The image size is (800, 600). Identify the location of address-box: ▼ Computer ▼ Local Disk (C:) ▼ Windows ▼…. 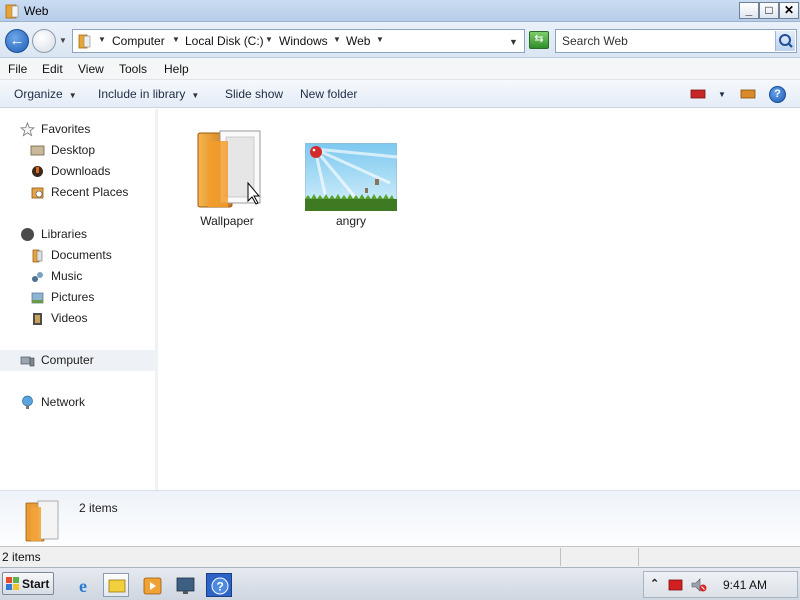
(298, 41).